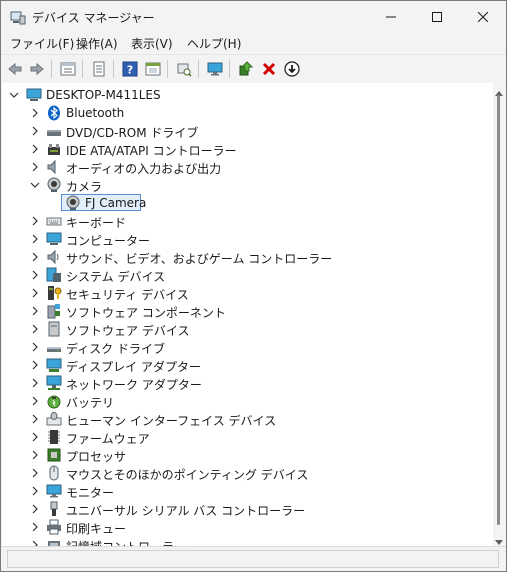 This screenshot has width=507, height=572. What do you see at coordinates (54, 311) in the screenshot?
I see `software-component-icon` at bounding box center [54, 311].